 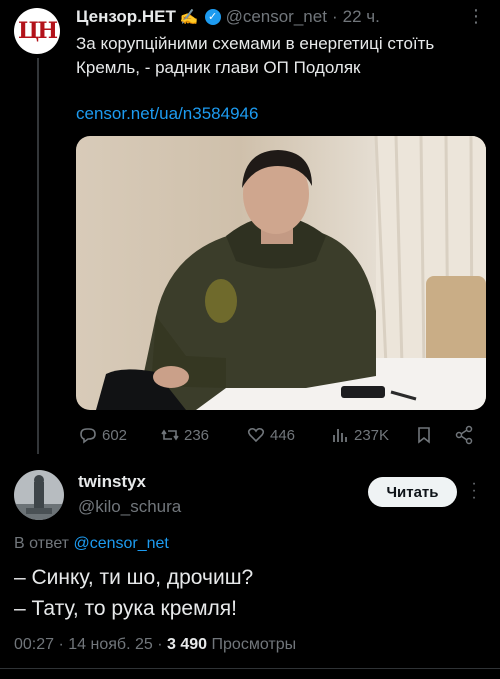 What do you see at coordinates (361, 17) in the screenshot?
I see `tweet-time: 22 ч.` at bounding box center [361, 17].